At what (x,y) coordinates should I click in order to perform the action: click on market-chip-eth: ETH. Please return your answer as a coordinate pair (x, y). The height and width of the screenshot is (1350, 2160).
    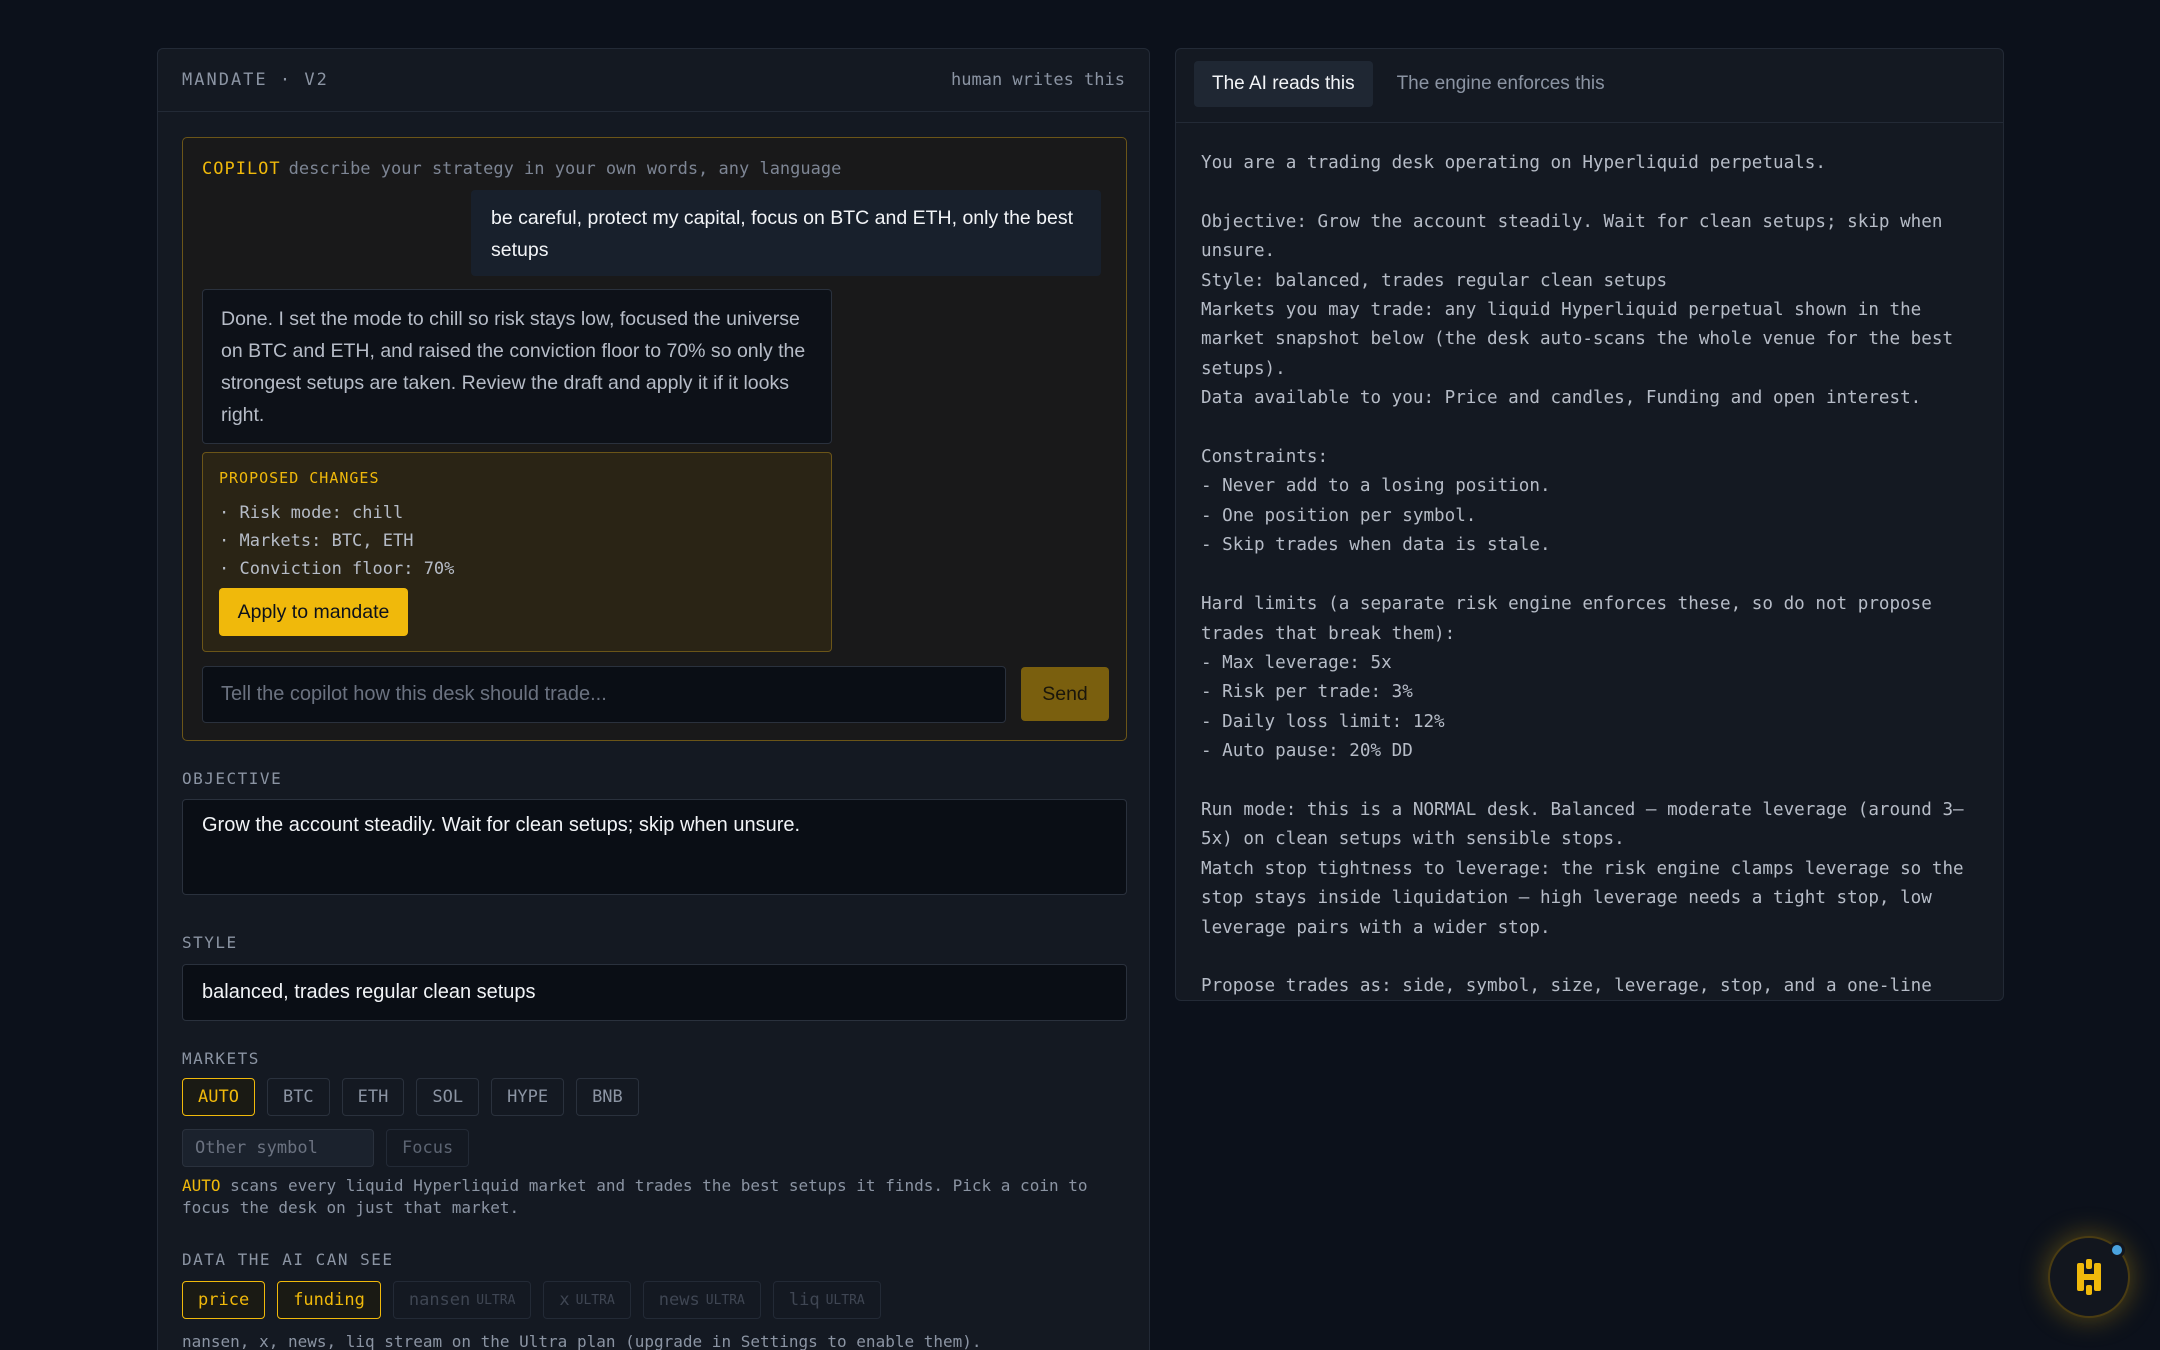
    Looking at the image, I should click on (373, 1097).